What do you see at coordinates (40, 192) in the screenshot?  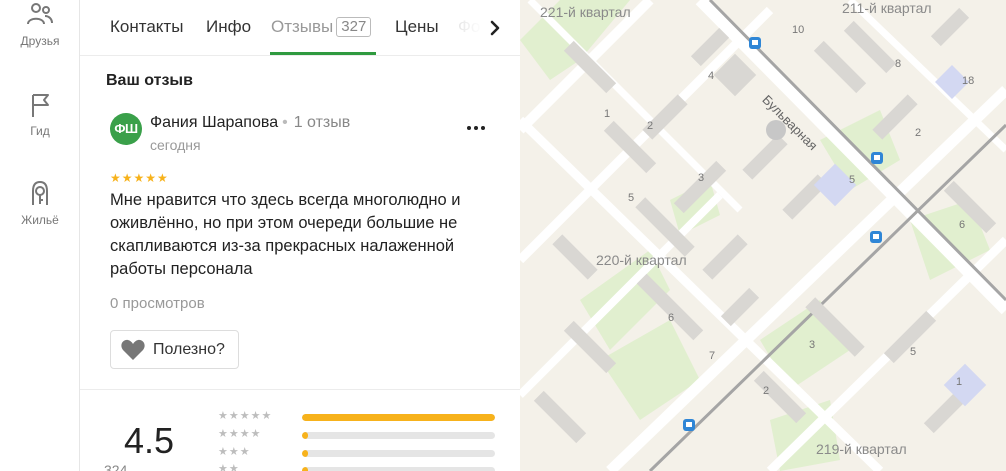 I see `house-key-icon` at bounding box center [40, 192].